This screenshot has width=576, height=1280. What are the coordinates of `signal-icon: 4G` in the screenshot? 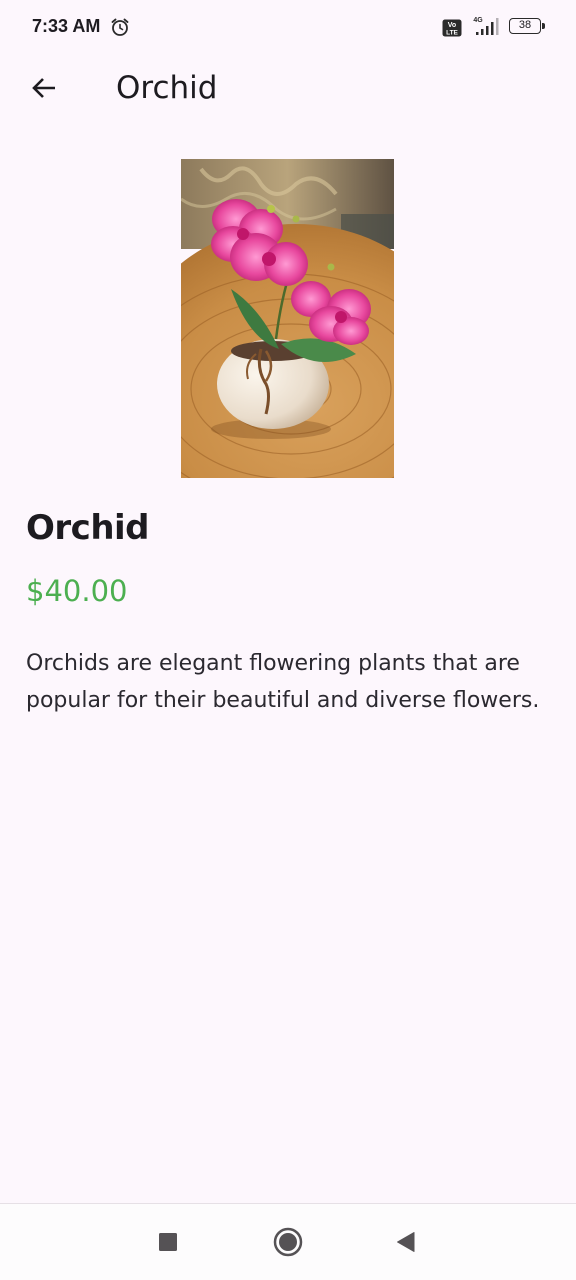 It's located at (486, 26).